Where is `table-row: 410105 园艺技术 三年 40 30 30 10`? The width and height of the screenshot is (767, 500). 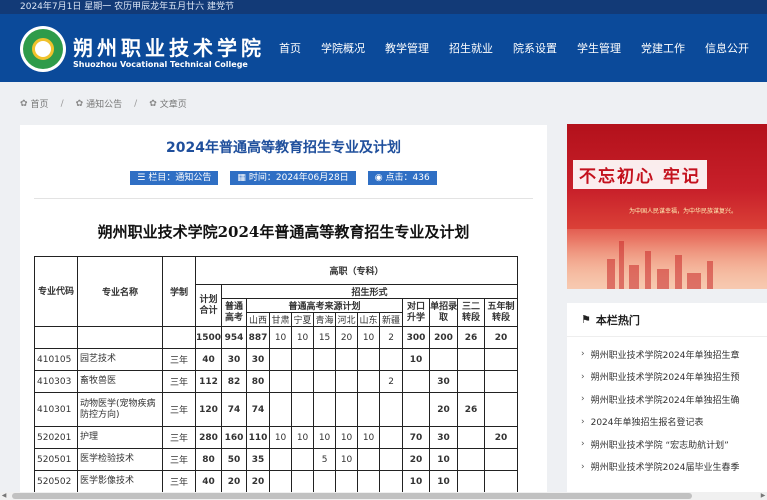 table-row: 410105 园艺技术 三年 40 30 30 10 is located at coordinates (276, 359).